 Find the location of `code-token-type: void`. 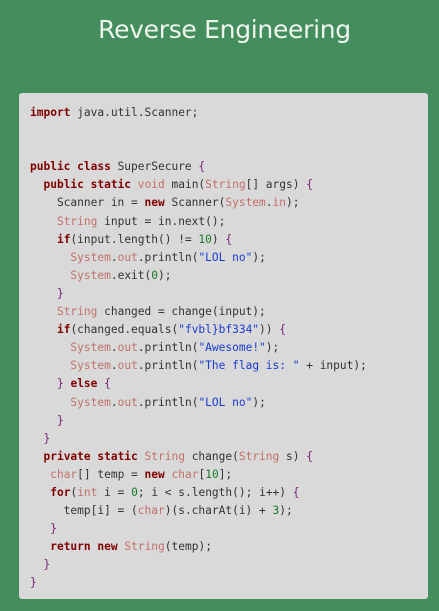

code-token-type: void is located at coordinates (151, 185).